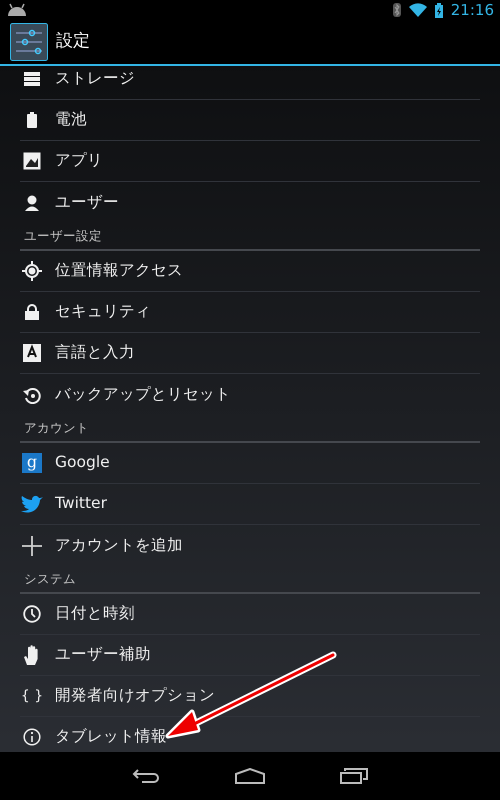  What do you see at coordinates (250, 545) in the screenshot?
I see `settings-item: アカウントを追加` at bounding box center [250, 545].